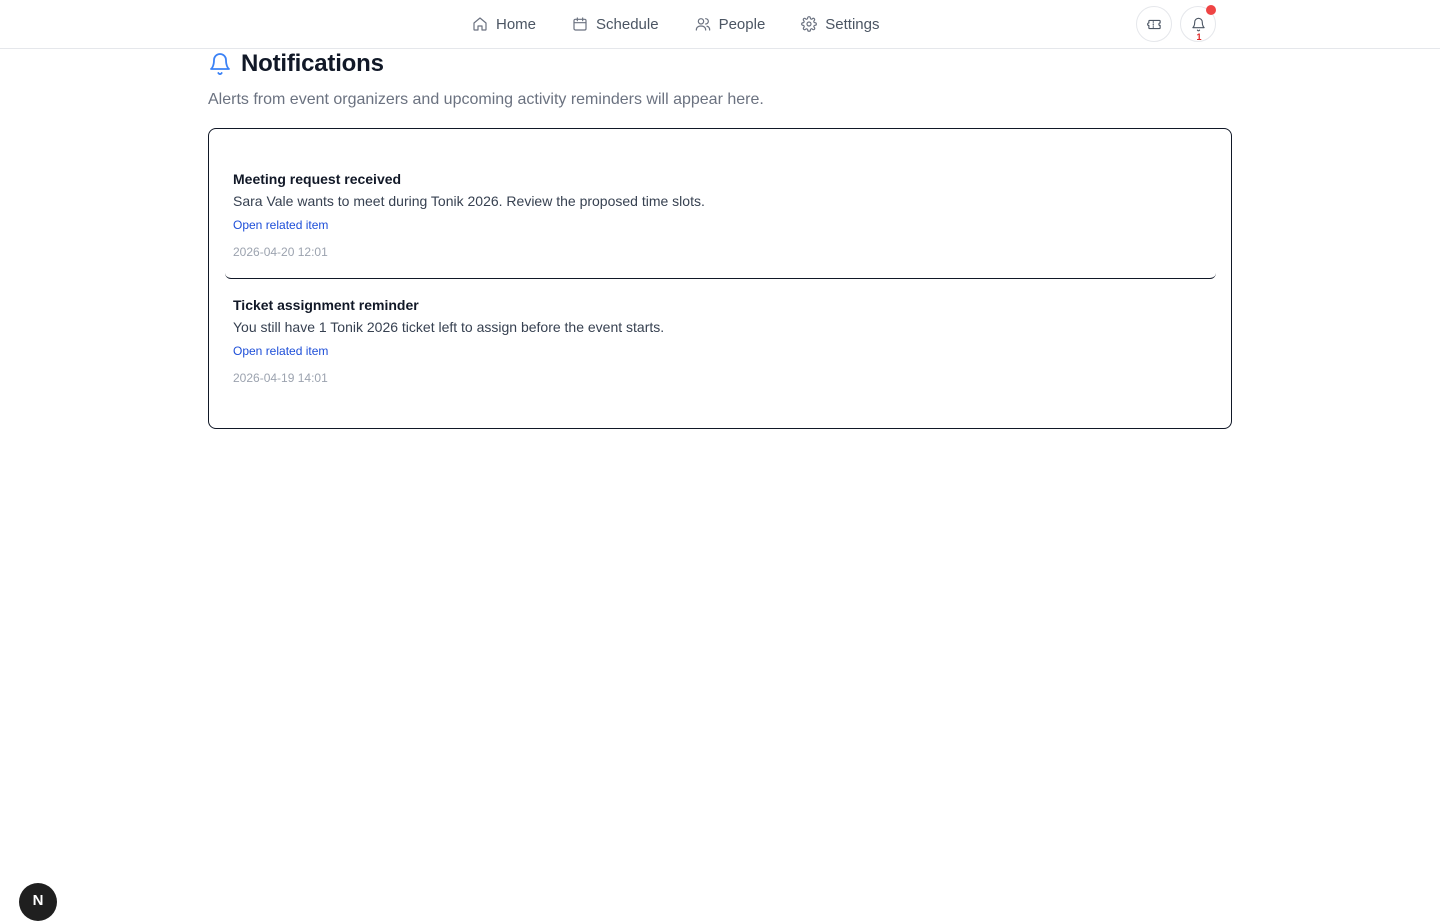  What do you see at coordinates (720, 273) in the screenshot?
I see `notification-divider` at bounding box center [720, 273].